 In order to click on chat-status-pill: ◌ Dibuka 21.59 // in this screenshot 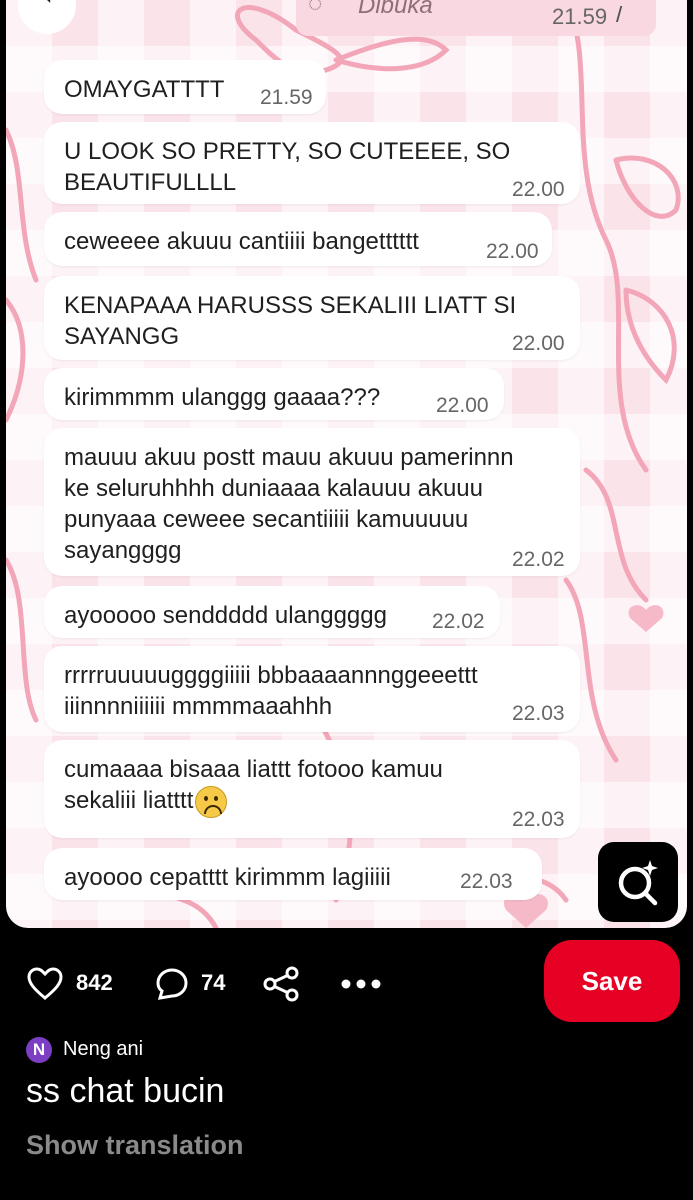, I will do `click(476, 18)`.